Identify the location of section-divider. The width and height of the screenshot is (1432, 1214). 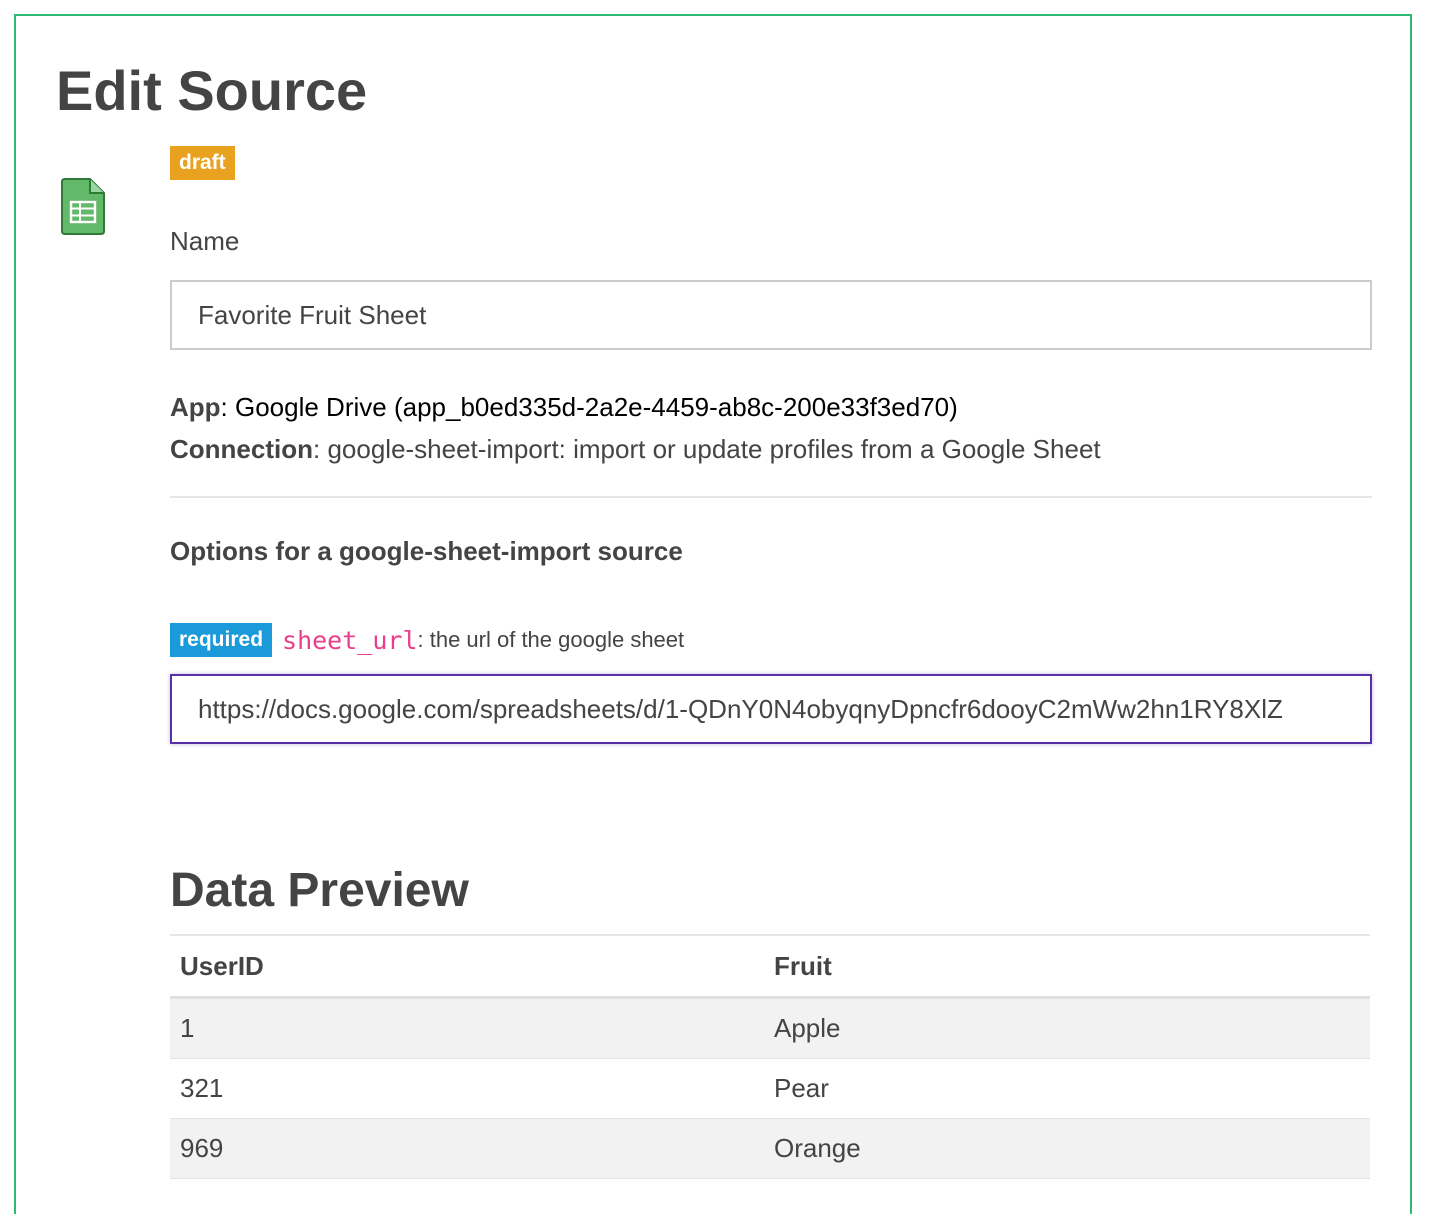
(771, 497).